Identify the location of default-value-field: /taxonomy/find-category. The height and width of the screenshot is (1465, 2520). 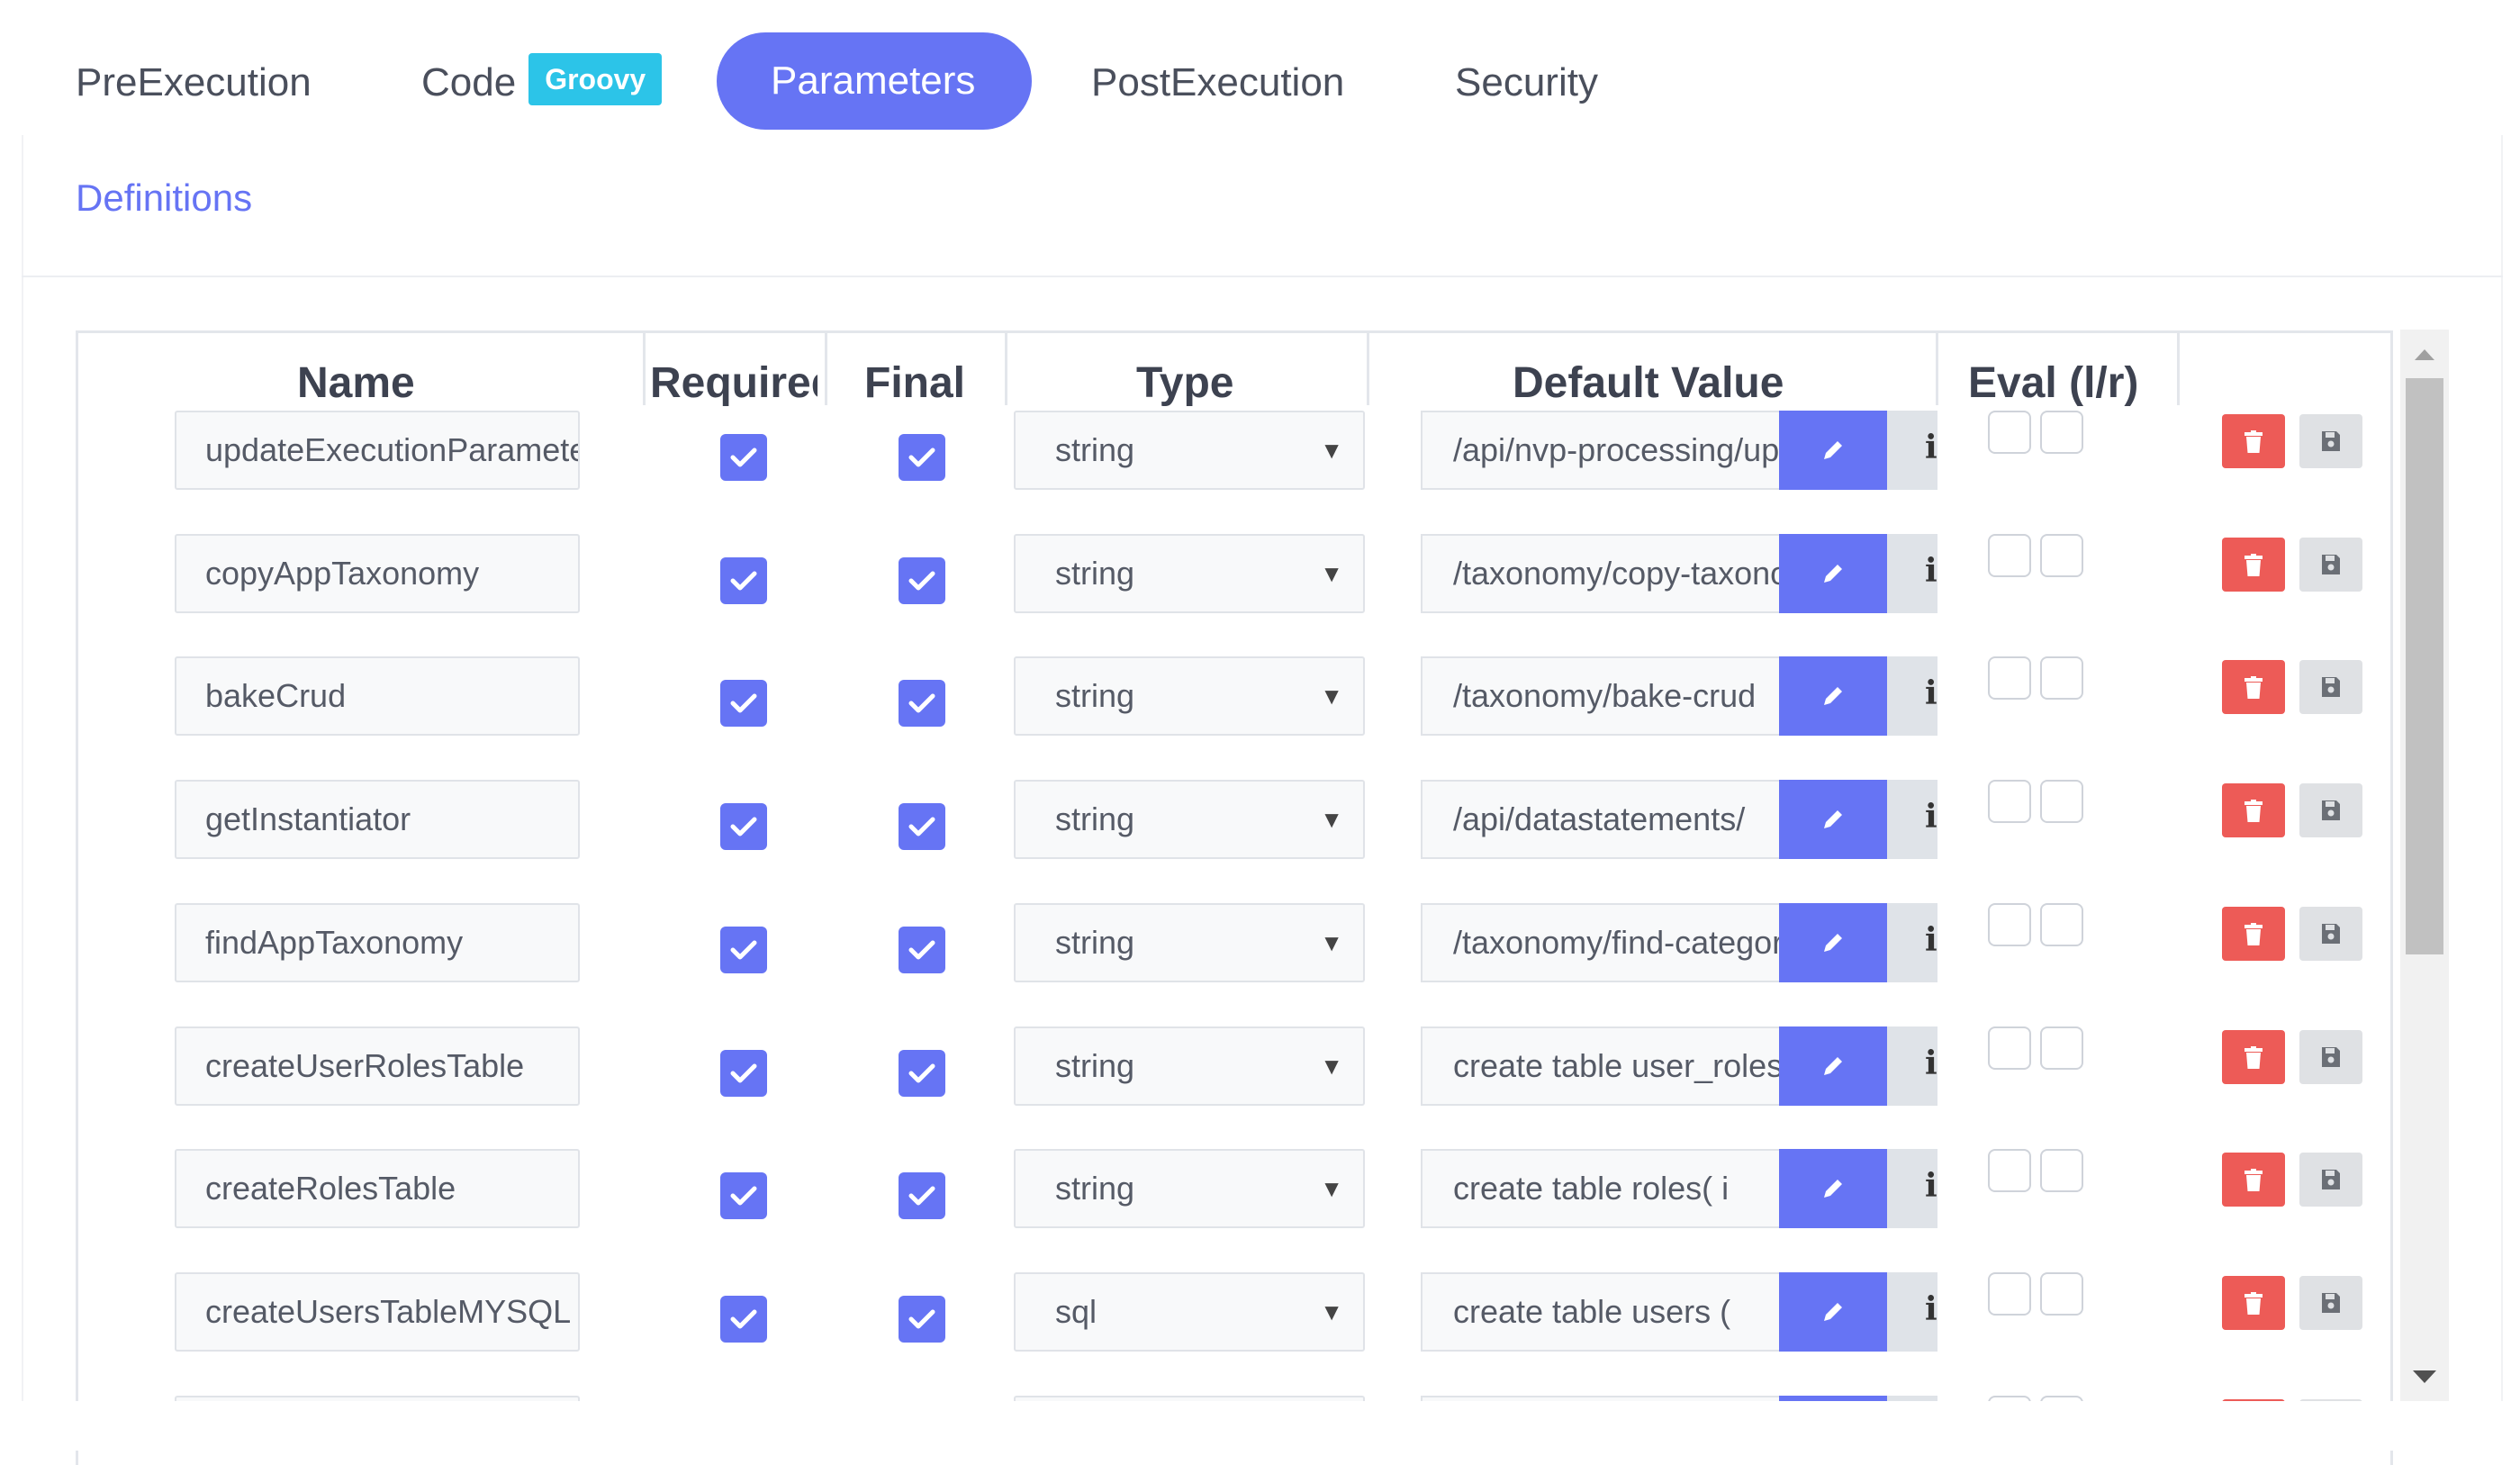
(1600, 942).